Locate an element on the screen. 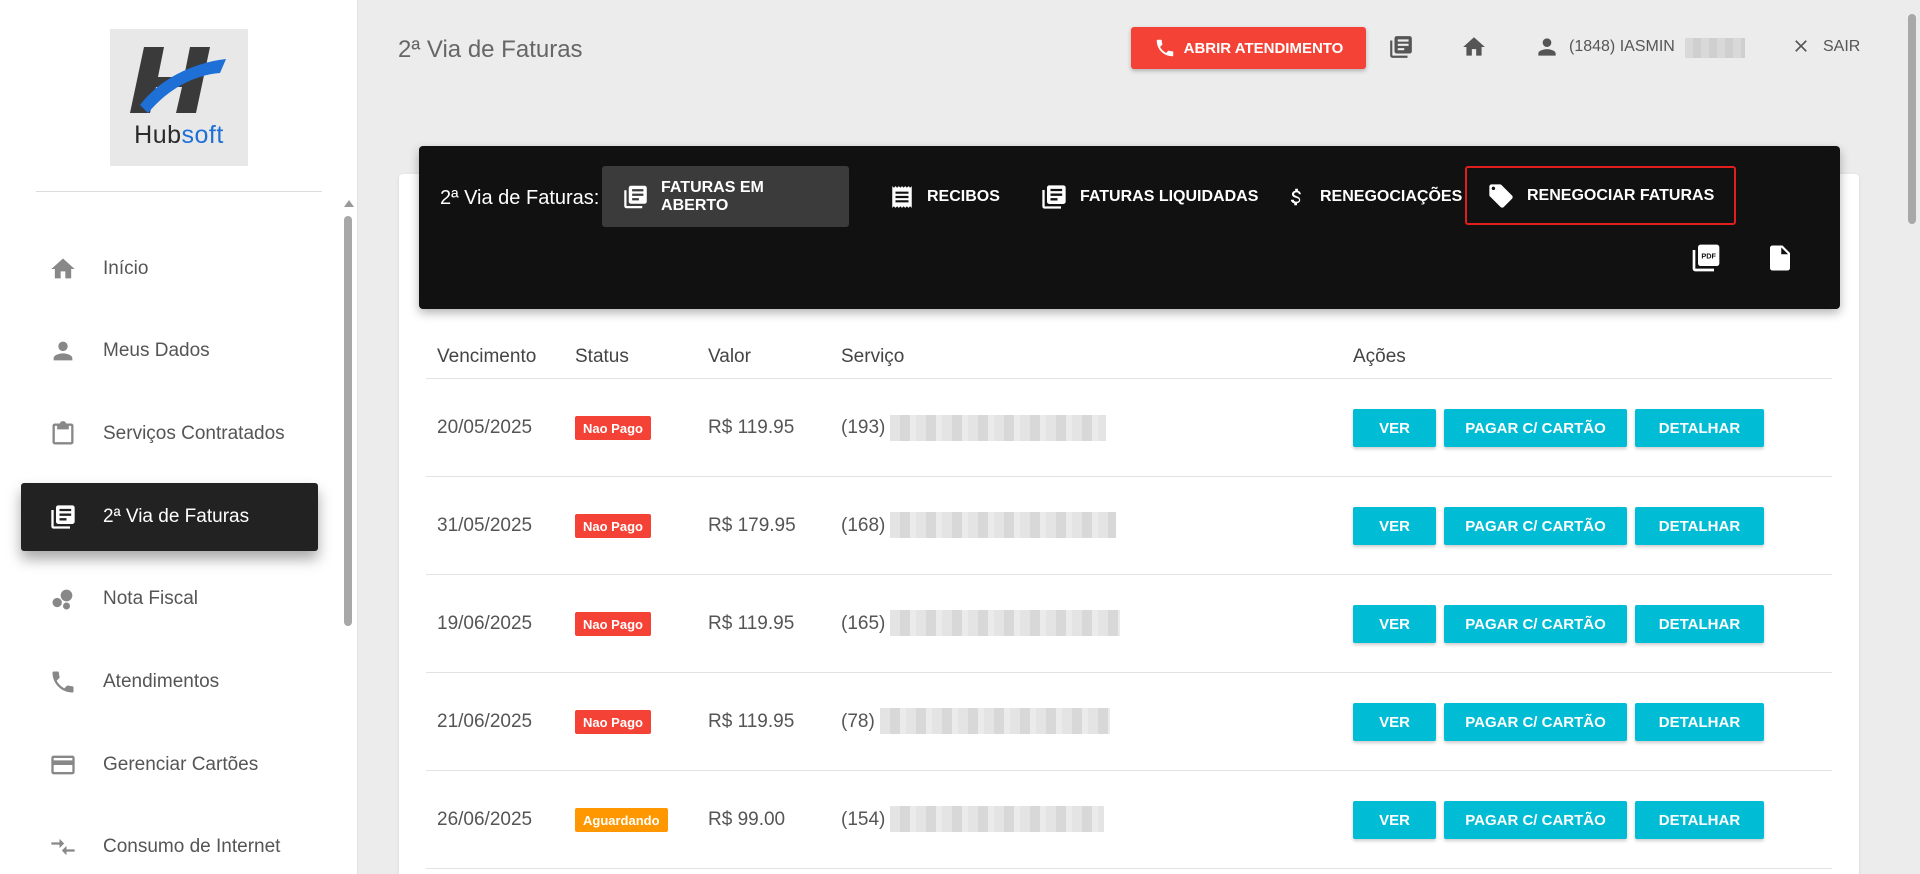  sidebar-item-inicio: Início is located at coordinates (169, 269).